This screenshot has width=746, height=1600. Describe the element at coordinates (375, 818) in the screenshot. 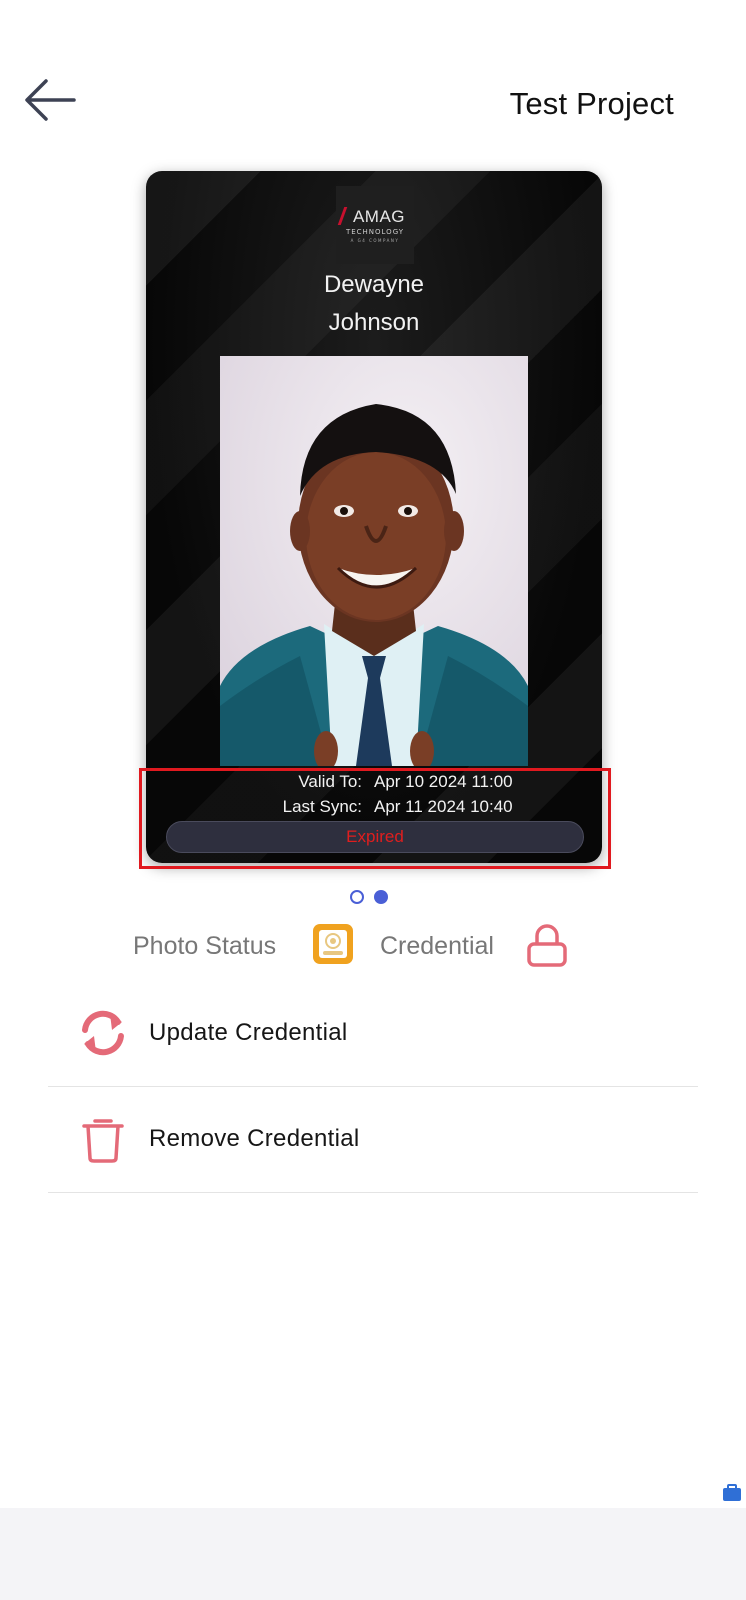

I see `highlight-box` at that location.